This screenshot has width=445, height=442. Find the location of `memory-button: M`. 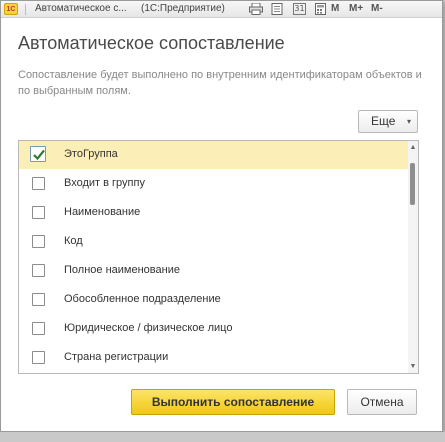

memory-button: M is located at coordinates (335, 9).